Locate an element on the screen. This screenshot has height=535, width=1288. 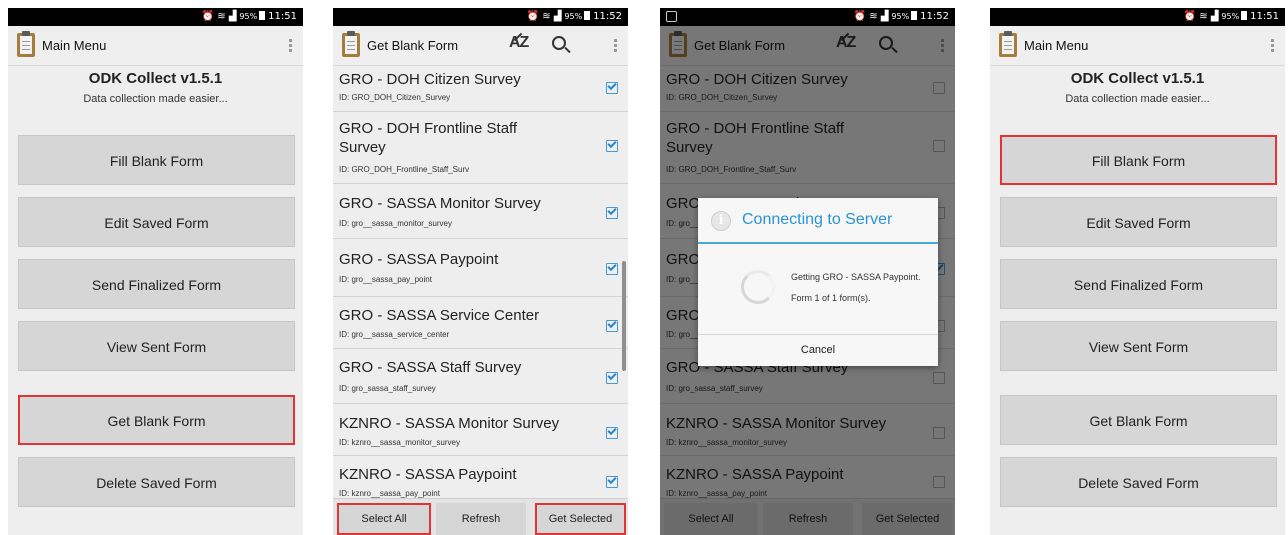
dialog-message-line-2: Form 1 of 1 form(s). is located at coordinates (831, 298).